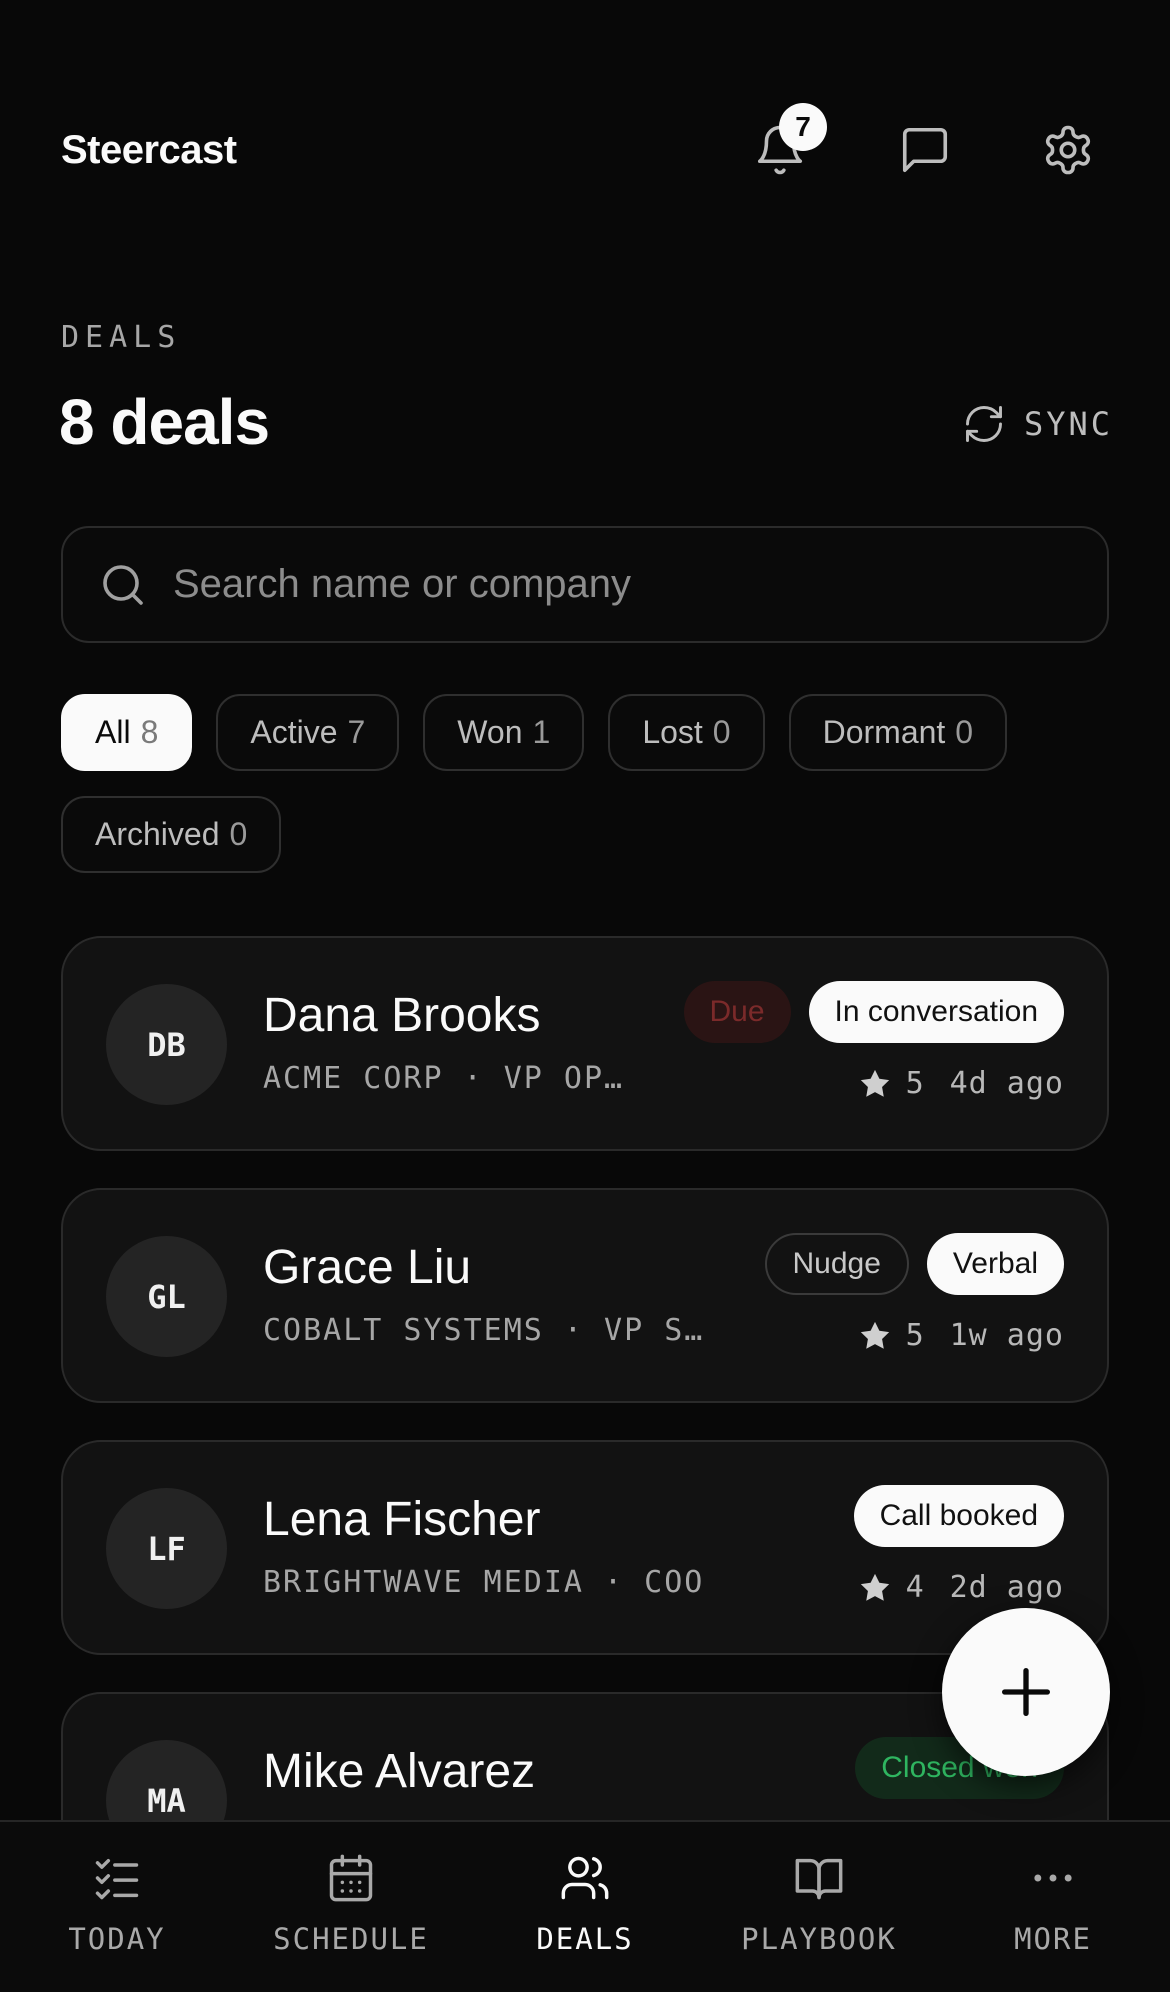  I want to click on filter-chip-dormant: Dormant 0, so click(898, 732).